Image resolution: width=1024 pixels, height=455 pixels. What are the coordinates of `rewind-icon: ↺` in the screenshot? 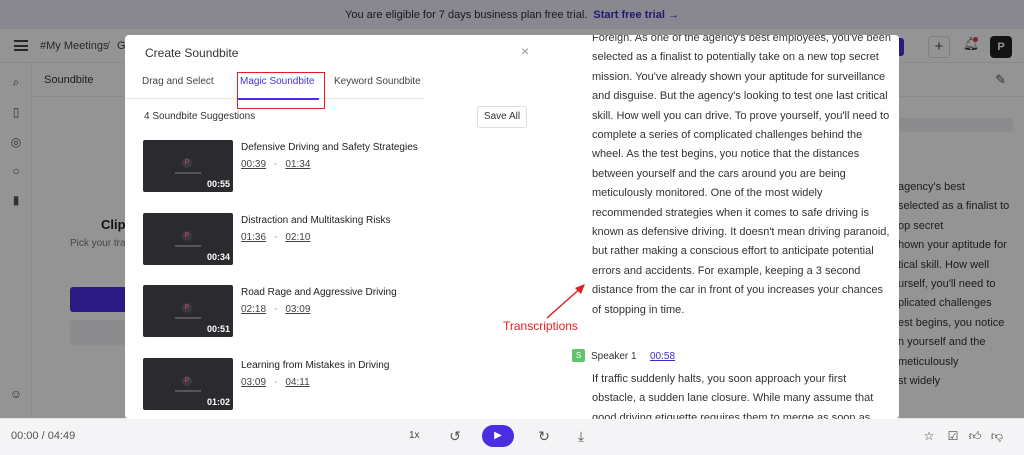 It's located at (455, 436).